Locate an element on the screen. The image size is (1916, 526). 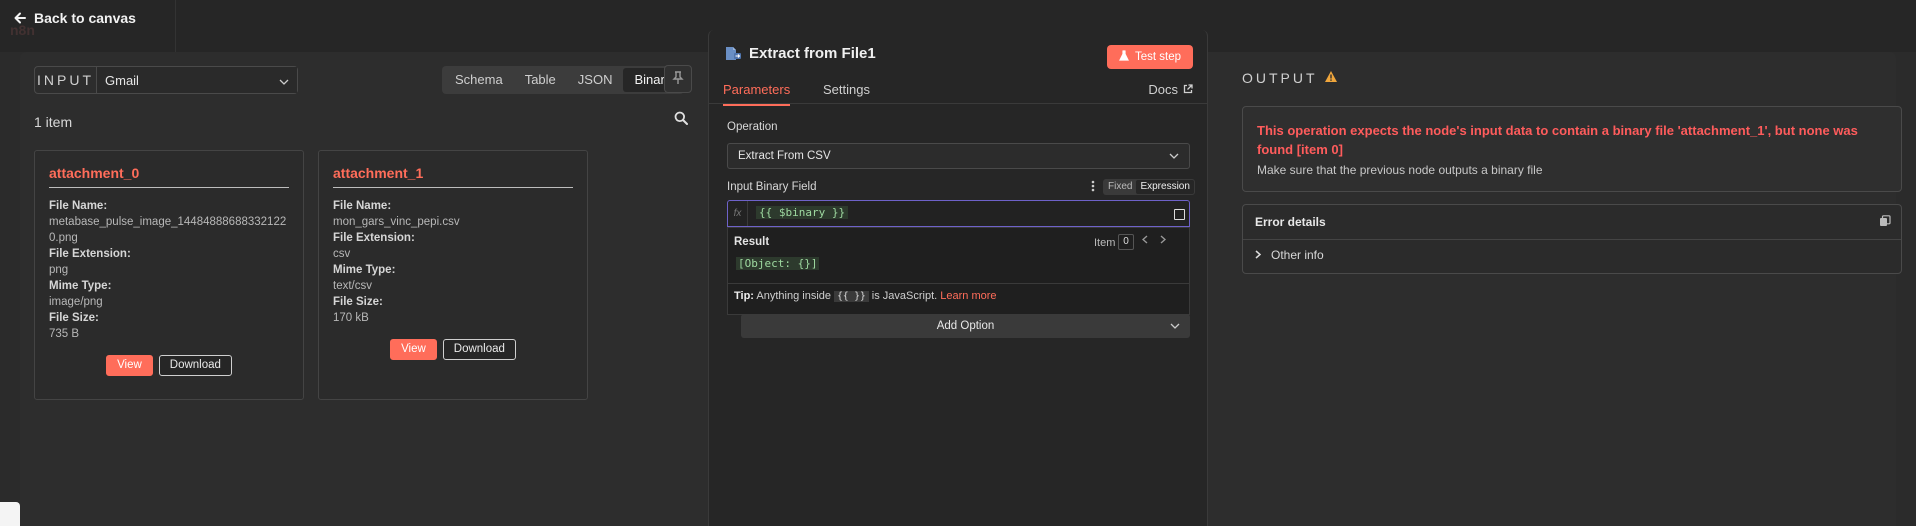
item-index-input: 0 is located at coordinates (1126, 242).